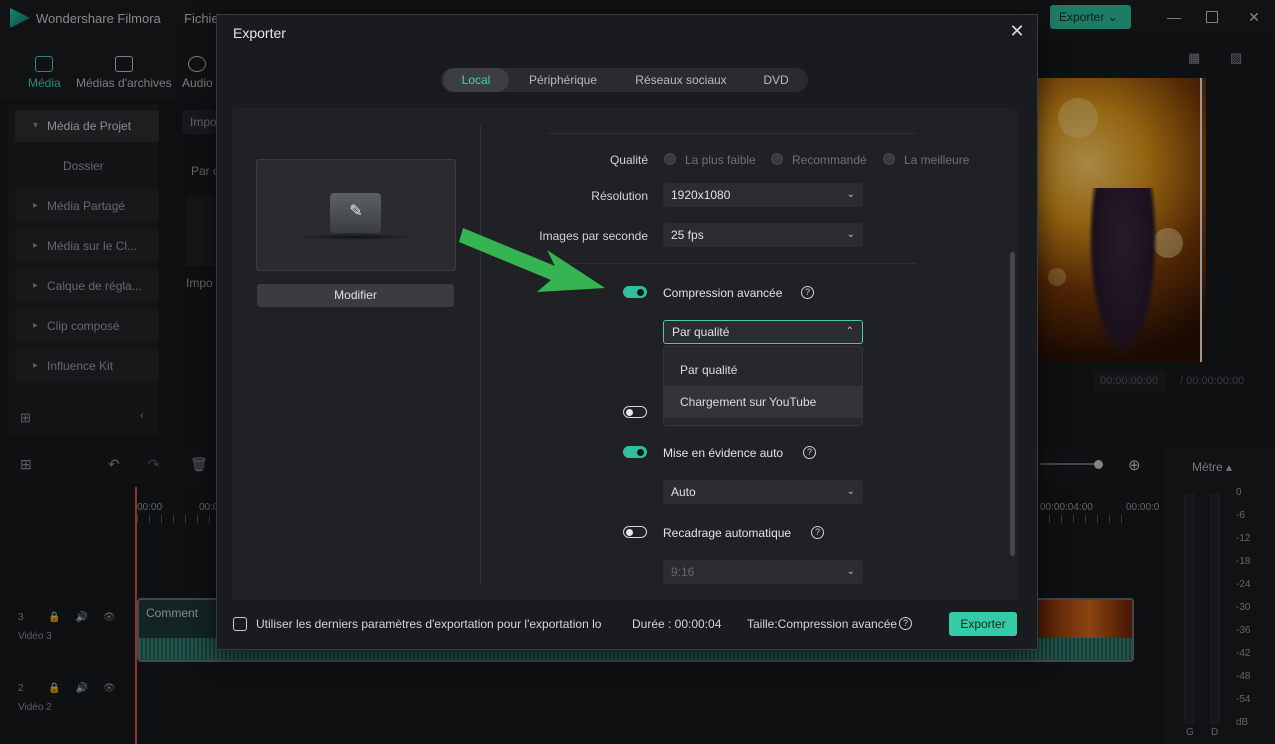  I want to click on dropdown-option-youtube-upload: Chargement sur YouTube, so click(763, 402).